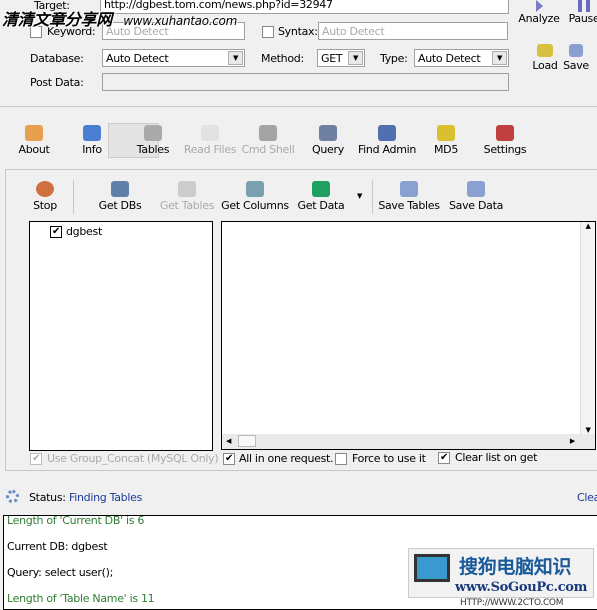  I want to click on status-value: Finding Tables, so click(106, 497).